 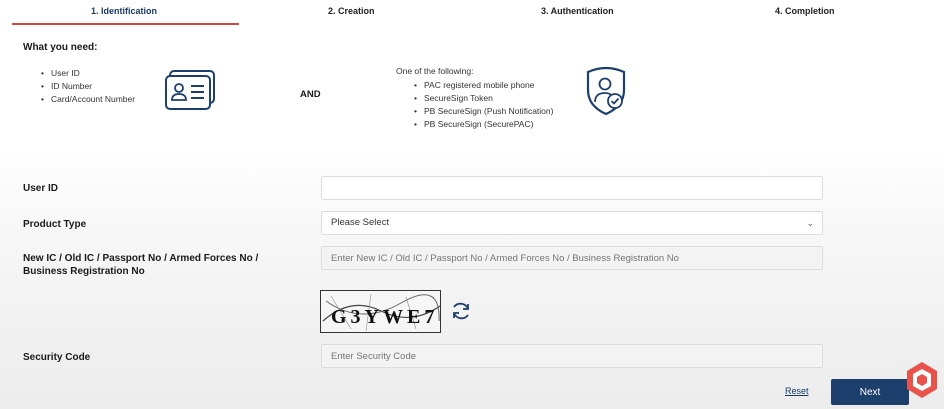 What do you see at coordinates (88, 73) in the screenshot?
I see `list-item: User ID` at bounding box center [88, 73].